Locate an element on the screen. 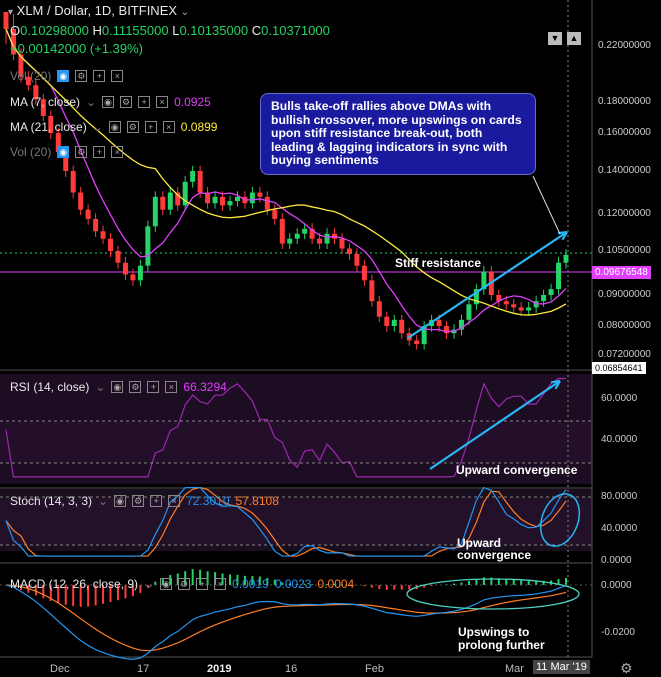 The image size is (661, 677). macd-tick: 0.0000 is located at coordinates (616, 585).